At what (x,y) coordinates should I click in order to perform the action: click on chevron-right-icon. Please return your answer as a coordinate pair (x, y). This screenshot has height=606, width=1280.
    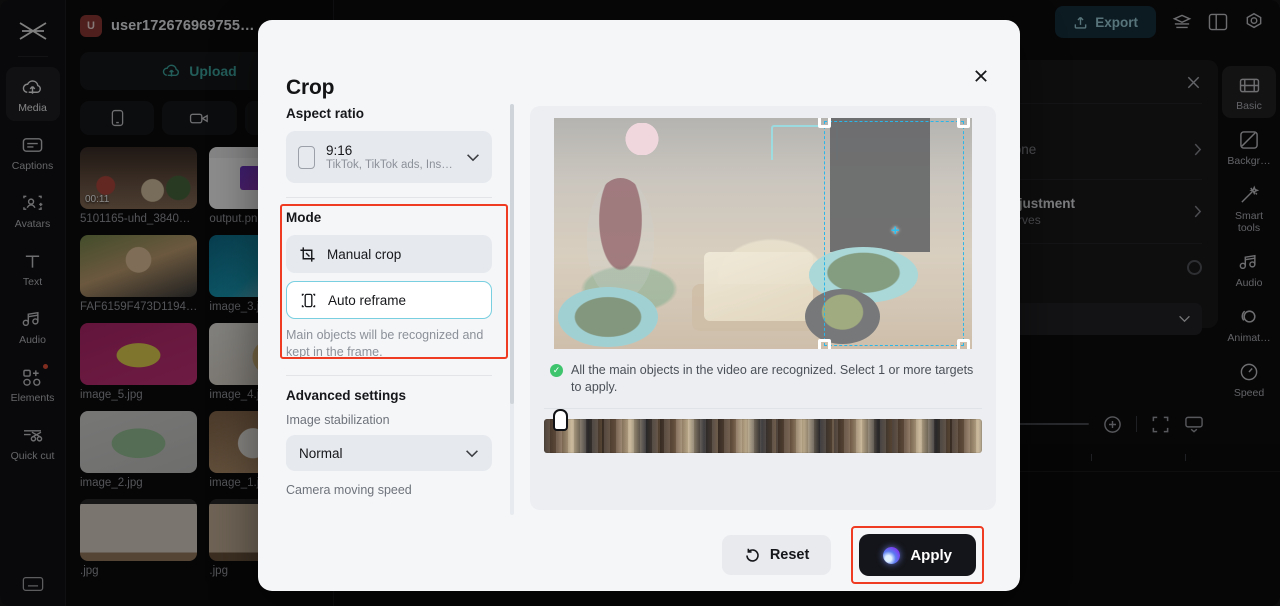
    Looking at the image, I should click on (1197, 149).